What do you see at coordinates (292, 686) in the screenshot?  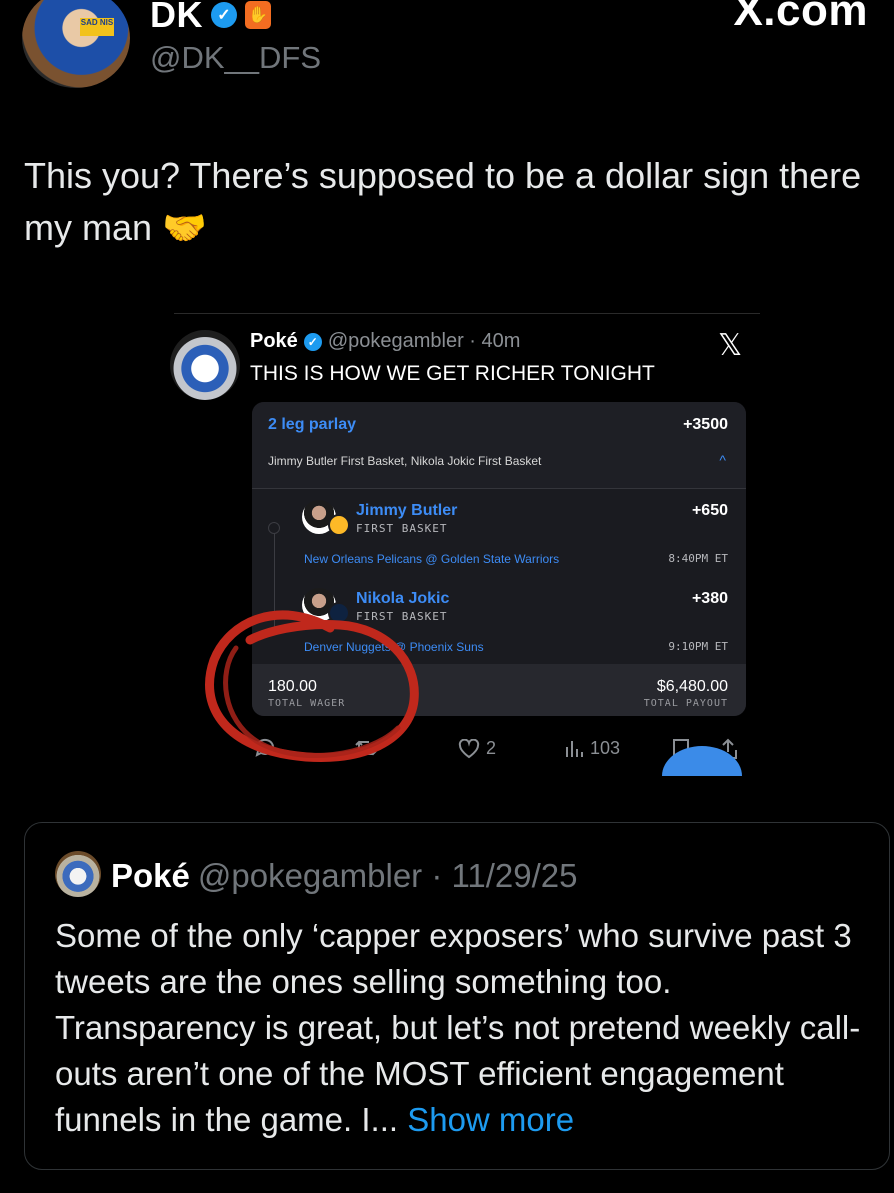 I see `total-wager-value: 180.00` at bounding box center [292, 686].